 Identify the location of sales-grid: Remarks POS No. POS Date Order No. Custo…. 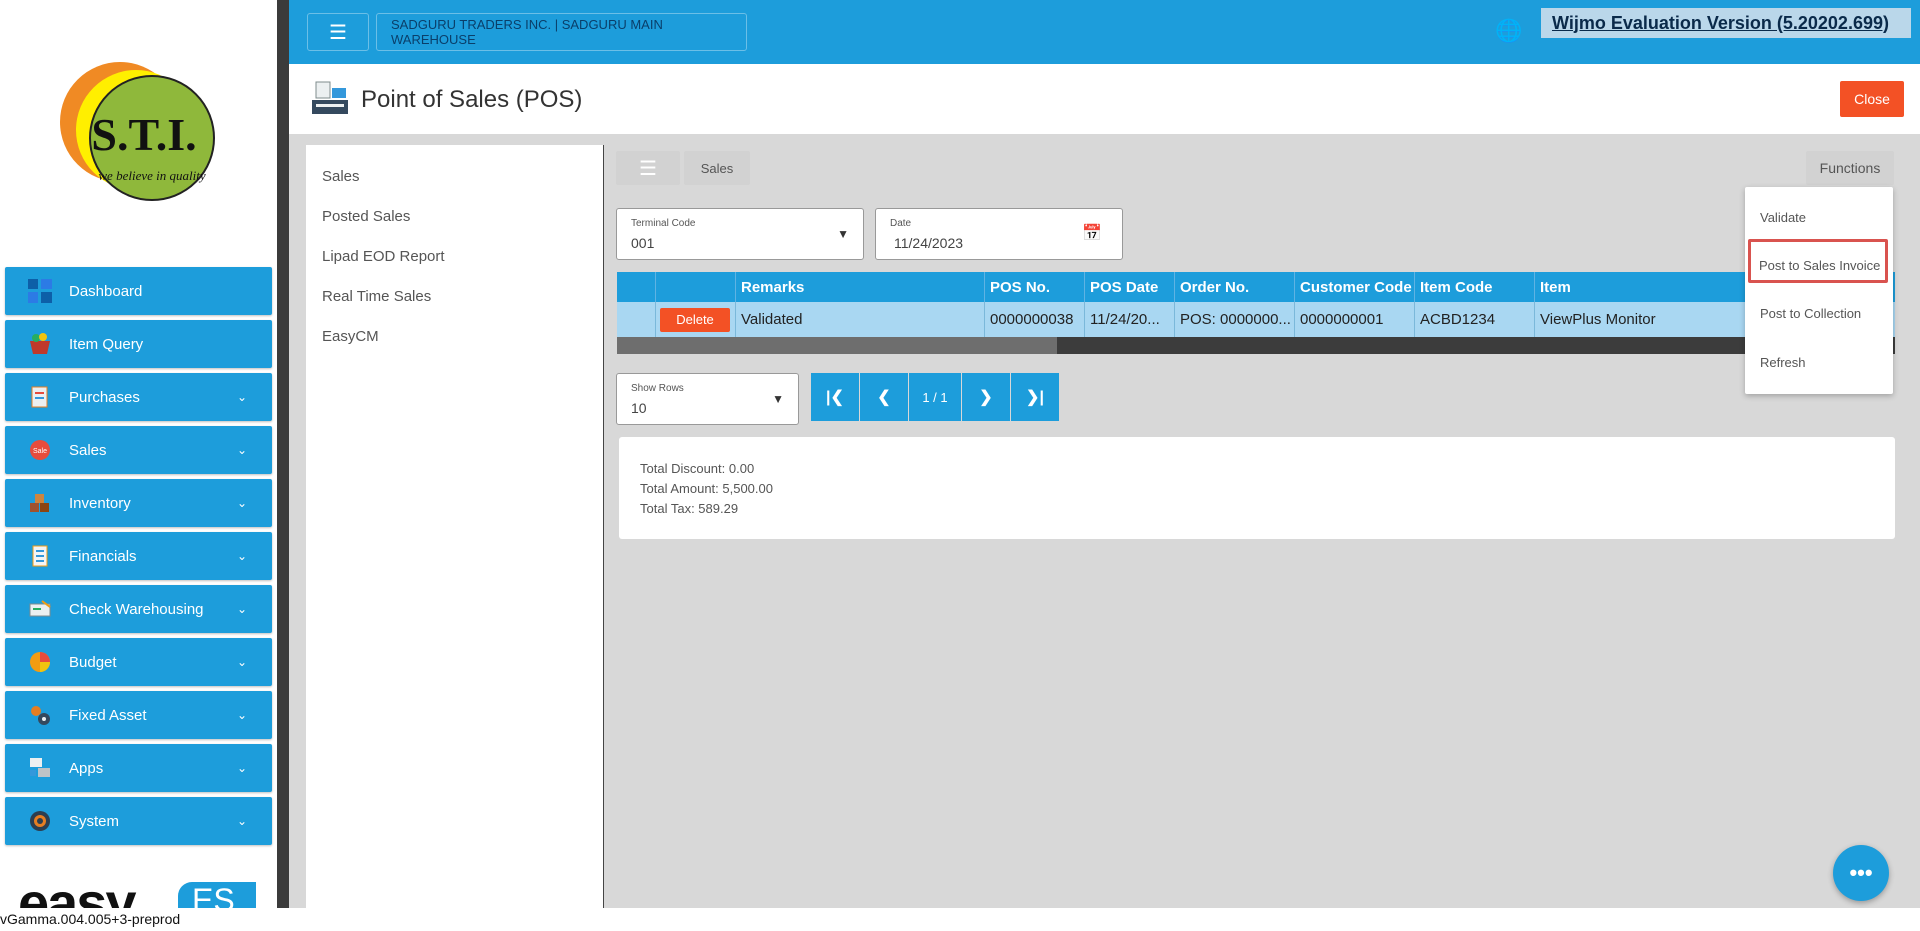
(1256, 313).